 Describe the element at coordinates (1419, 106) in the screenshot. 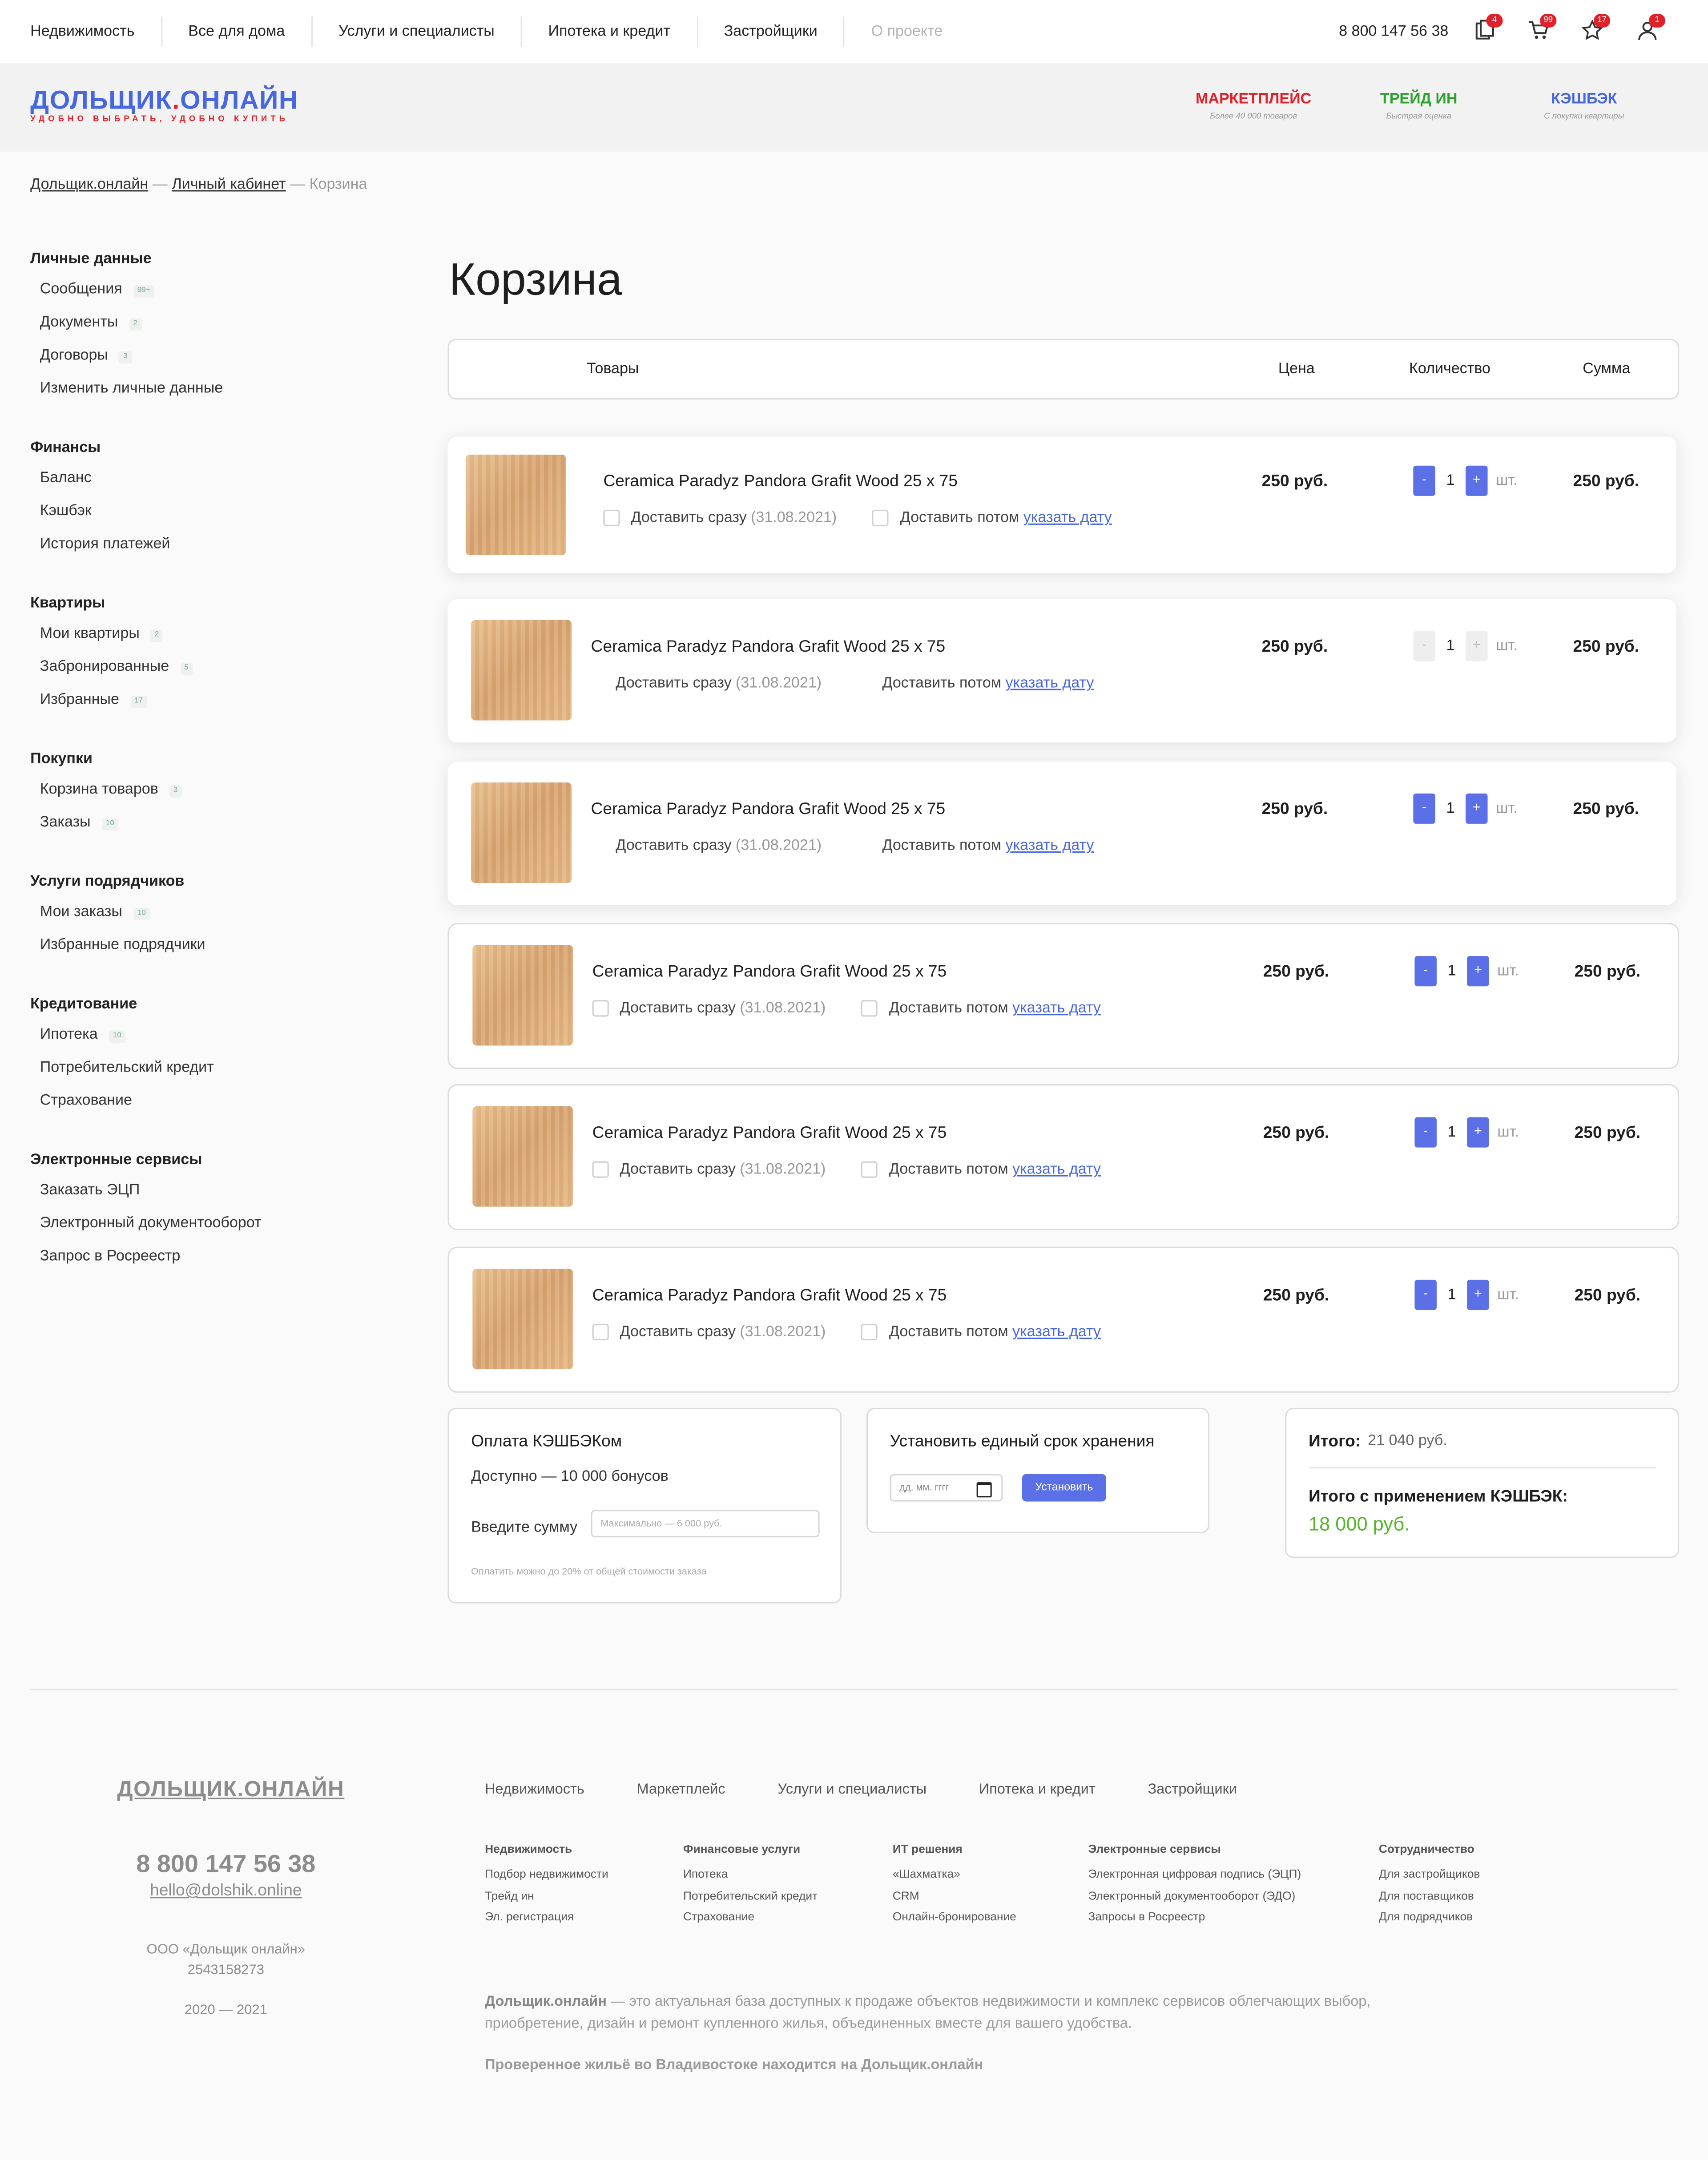

I see `promo-tradein: ТРЕЙД ИН Быстрая оценка` at that location.